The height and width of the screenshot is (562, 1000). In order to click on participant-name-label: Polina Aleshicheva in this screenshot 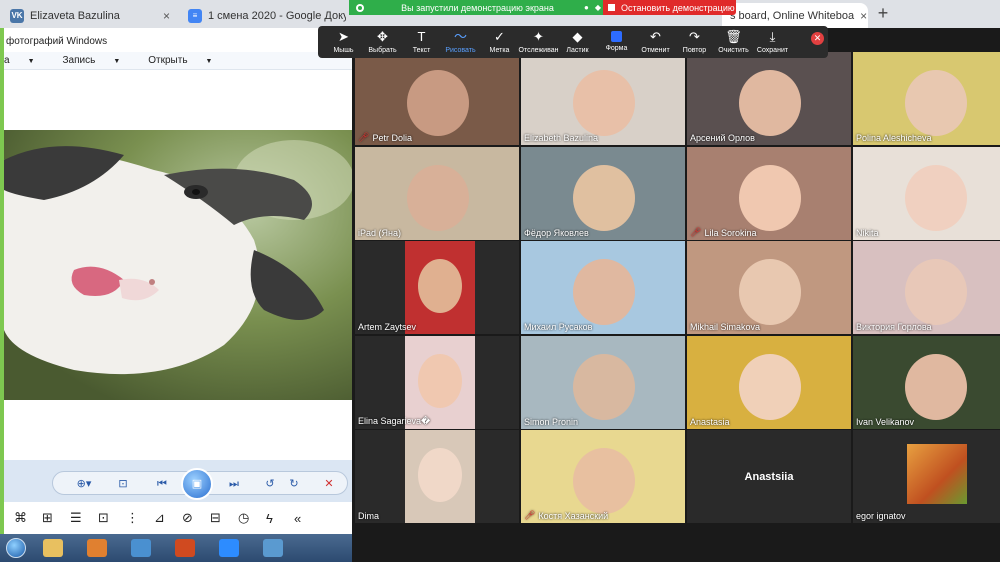, I will do `click(894, 138)`.